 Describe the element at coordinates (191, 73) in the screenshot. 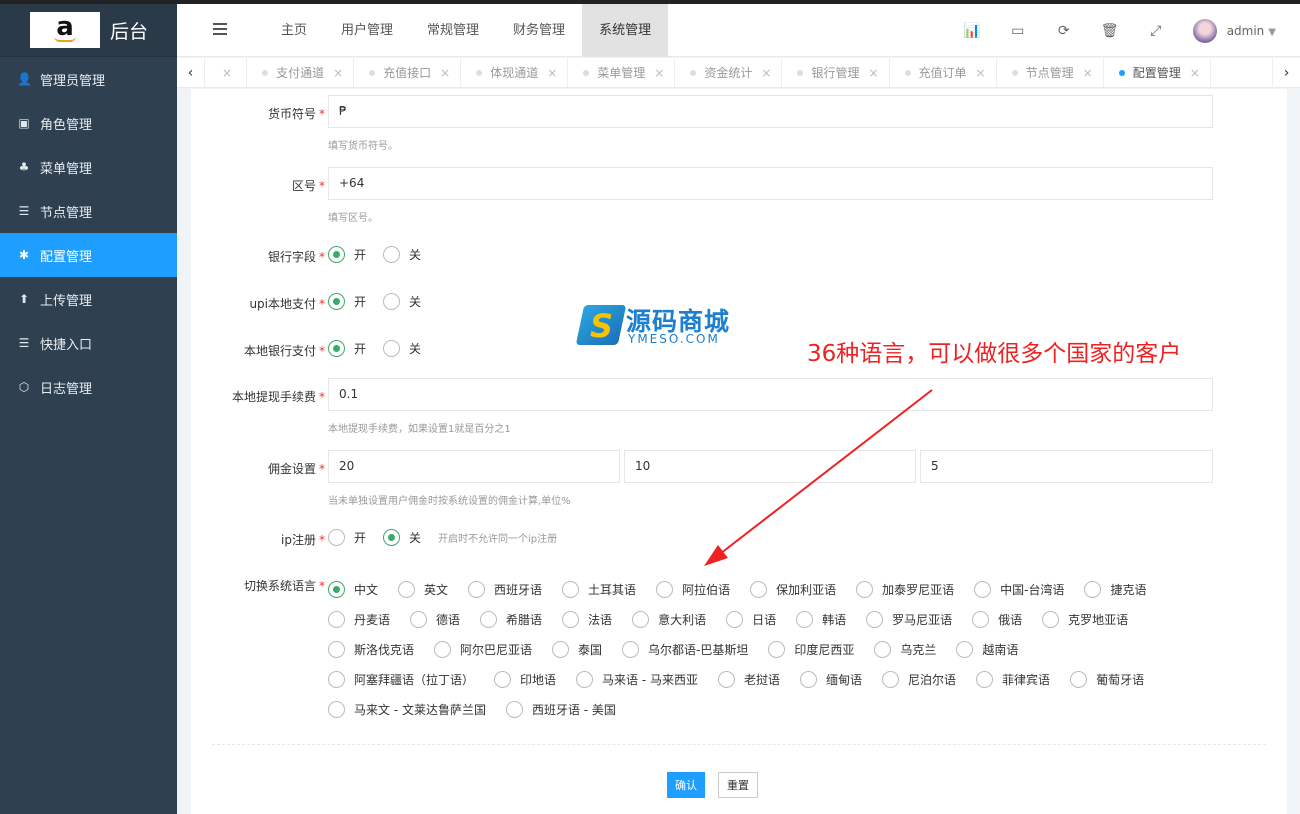

I see `tabs-scroll-left-icon: ‹` at that location.